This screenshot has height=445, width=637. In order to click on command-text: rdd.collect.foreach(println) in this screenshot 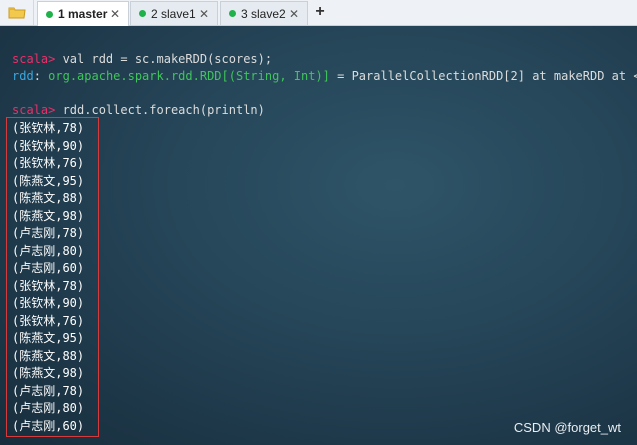, I will do `click(160, 110)`.